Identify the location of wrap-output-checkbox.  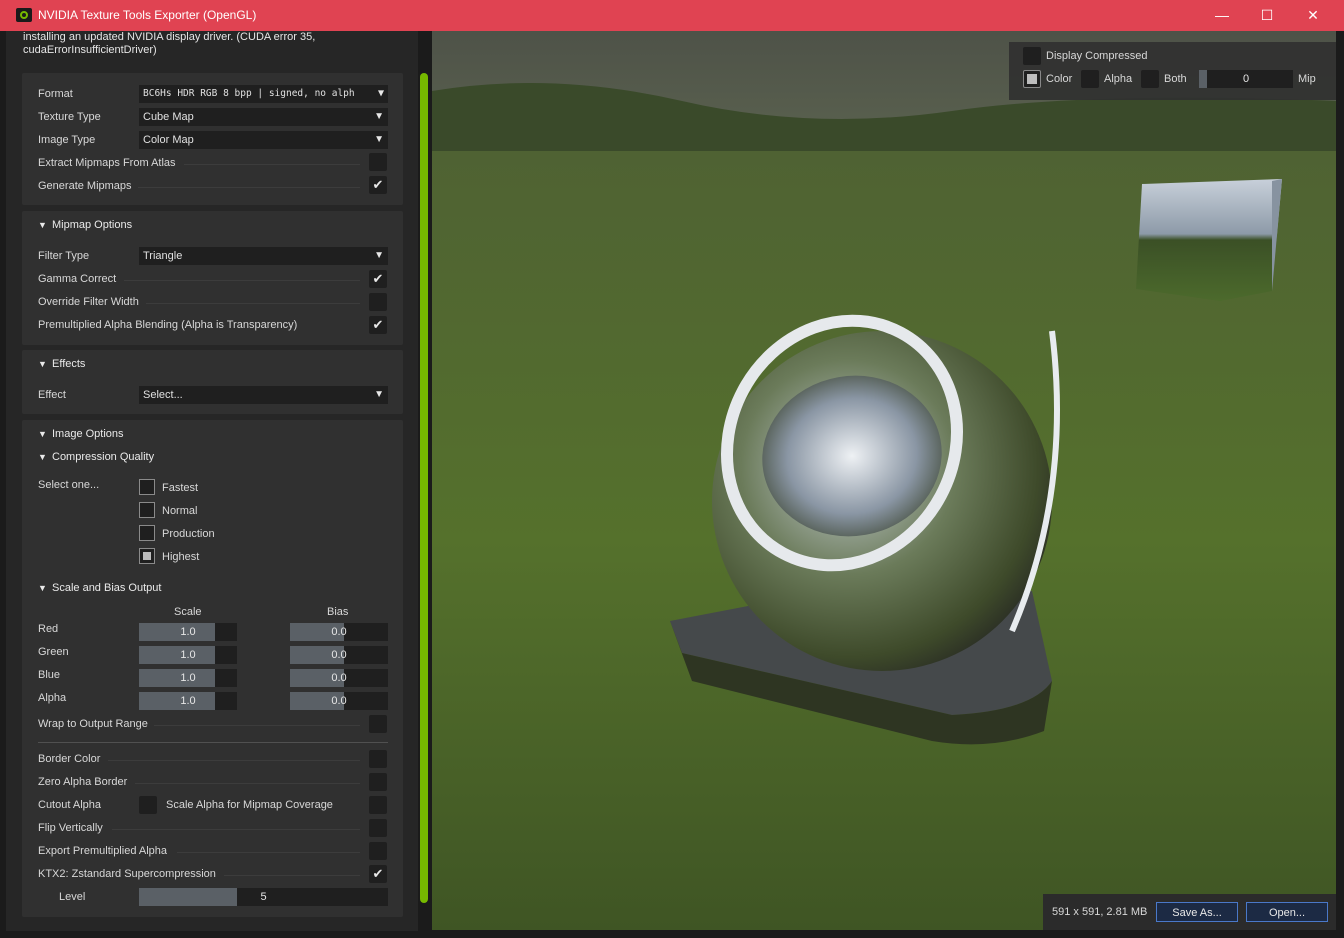
(378, 724).